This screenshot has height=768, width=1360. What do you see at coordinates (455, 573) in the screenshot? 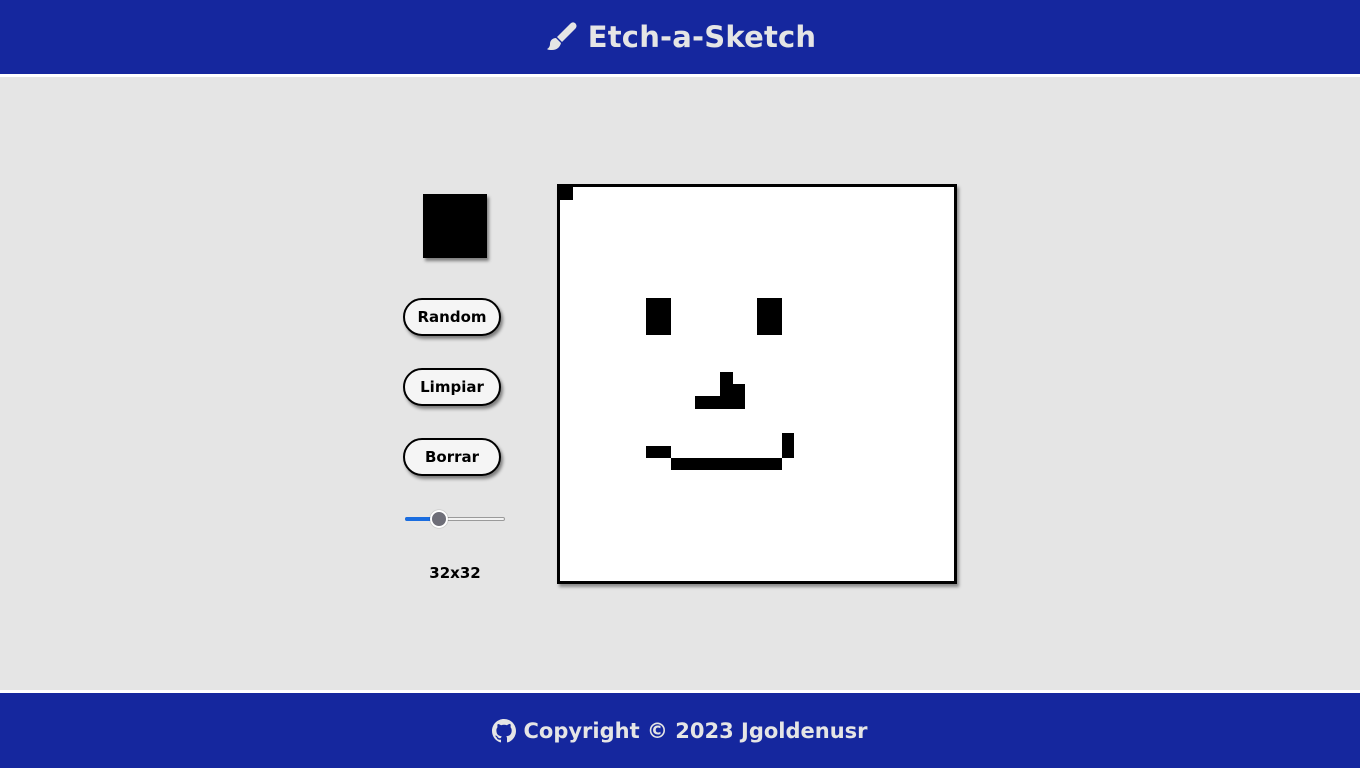
I see `grid-size-label: 32x32` at bounding box center [455, 573].